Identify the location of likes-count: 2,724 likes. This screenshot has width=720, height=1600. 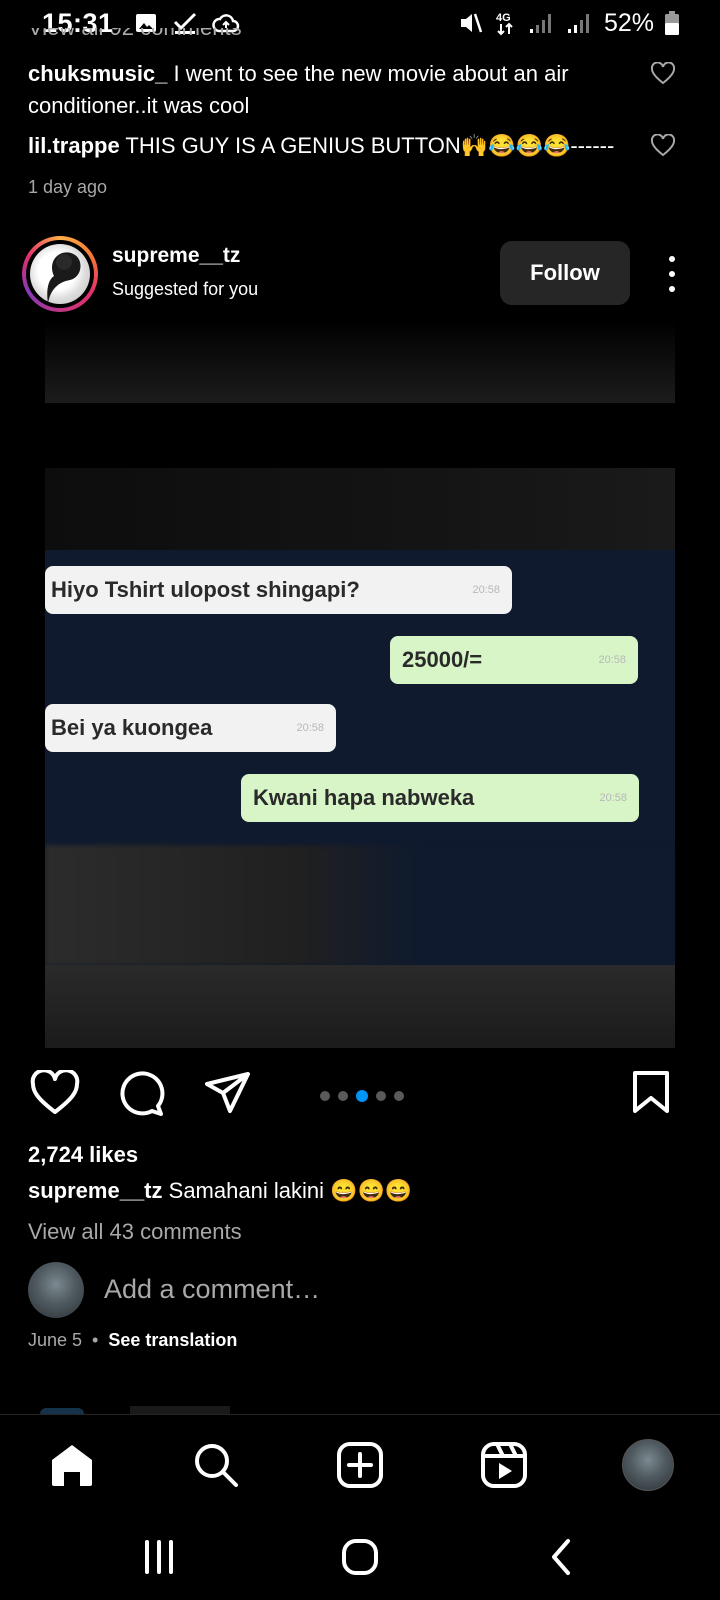
(83, 1155).